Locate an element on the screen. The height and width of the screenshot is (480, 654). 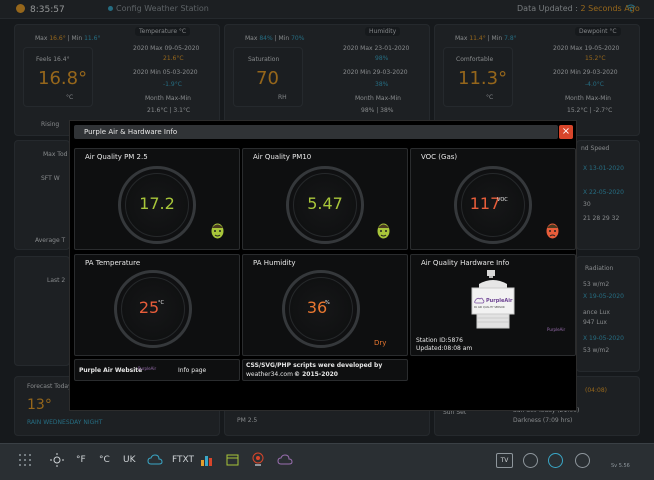
celsius-button: °C is located at coordinates (104, 460).